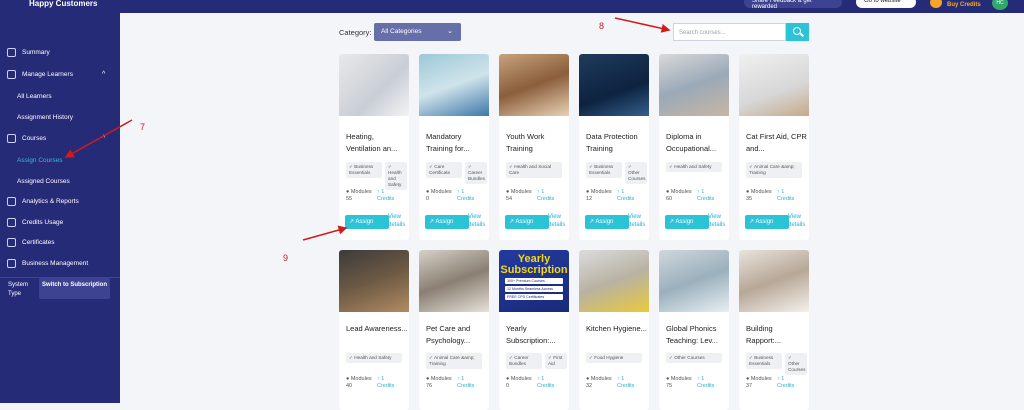  Describe the element at coordinates (964, 5) in the screenshot. I see `buy-credits-link: Buy Credits` at that location.